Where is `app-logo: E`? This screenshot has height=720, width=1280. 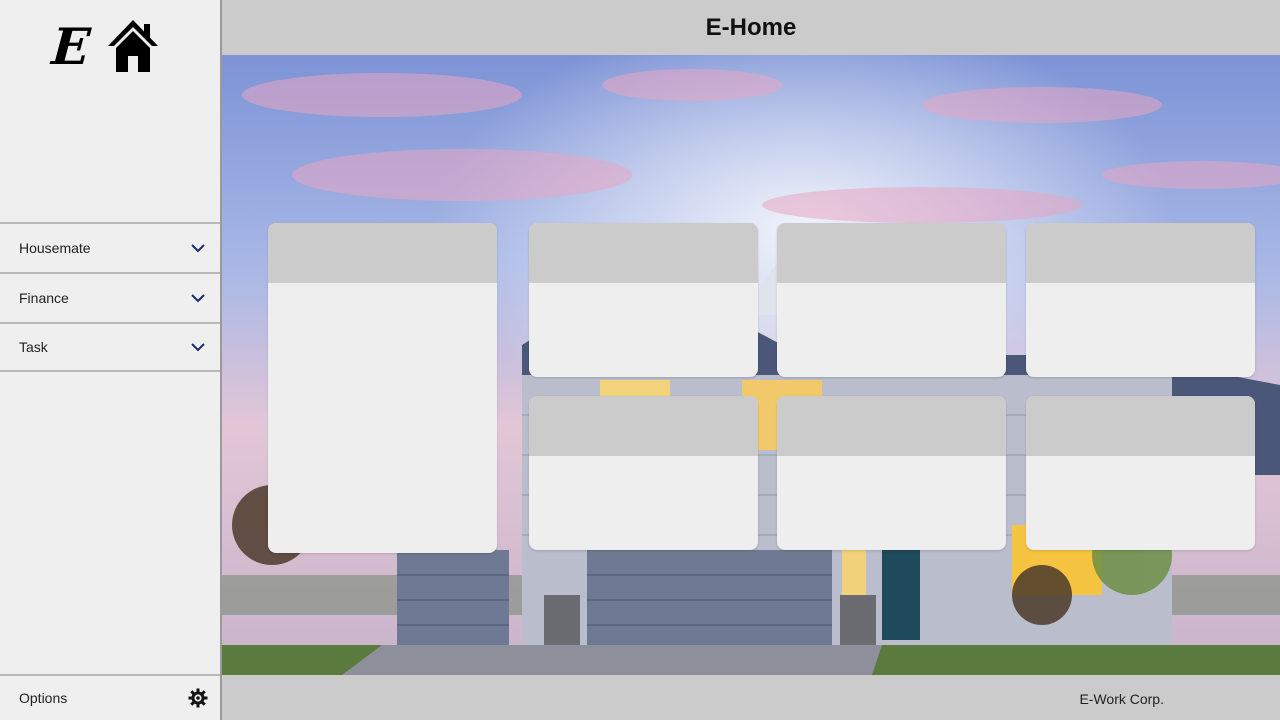 app-logo: E is located at coordinates (108, 47).